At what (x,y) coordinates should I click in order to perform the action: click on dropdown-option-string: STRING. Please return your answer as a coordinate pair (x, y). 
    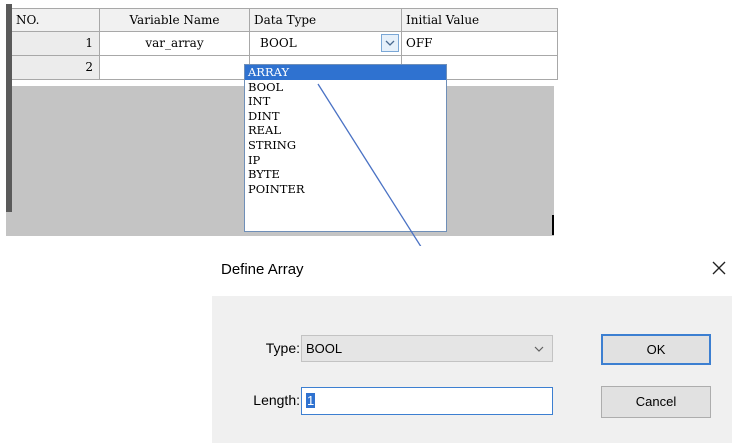
    Looking at the image, I should click on (345, 145).